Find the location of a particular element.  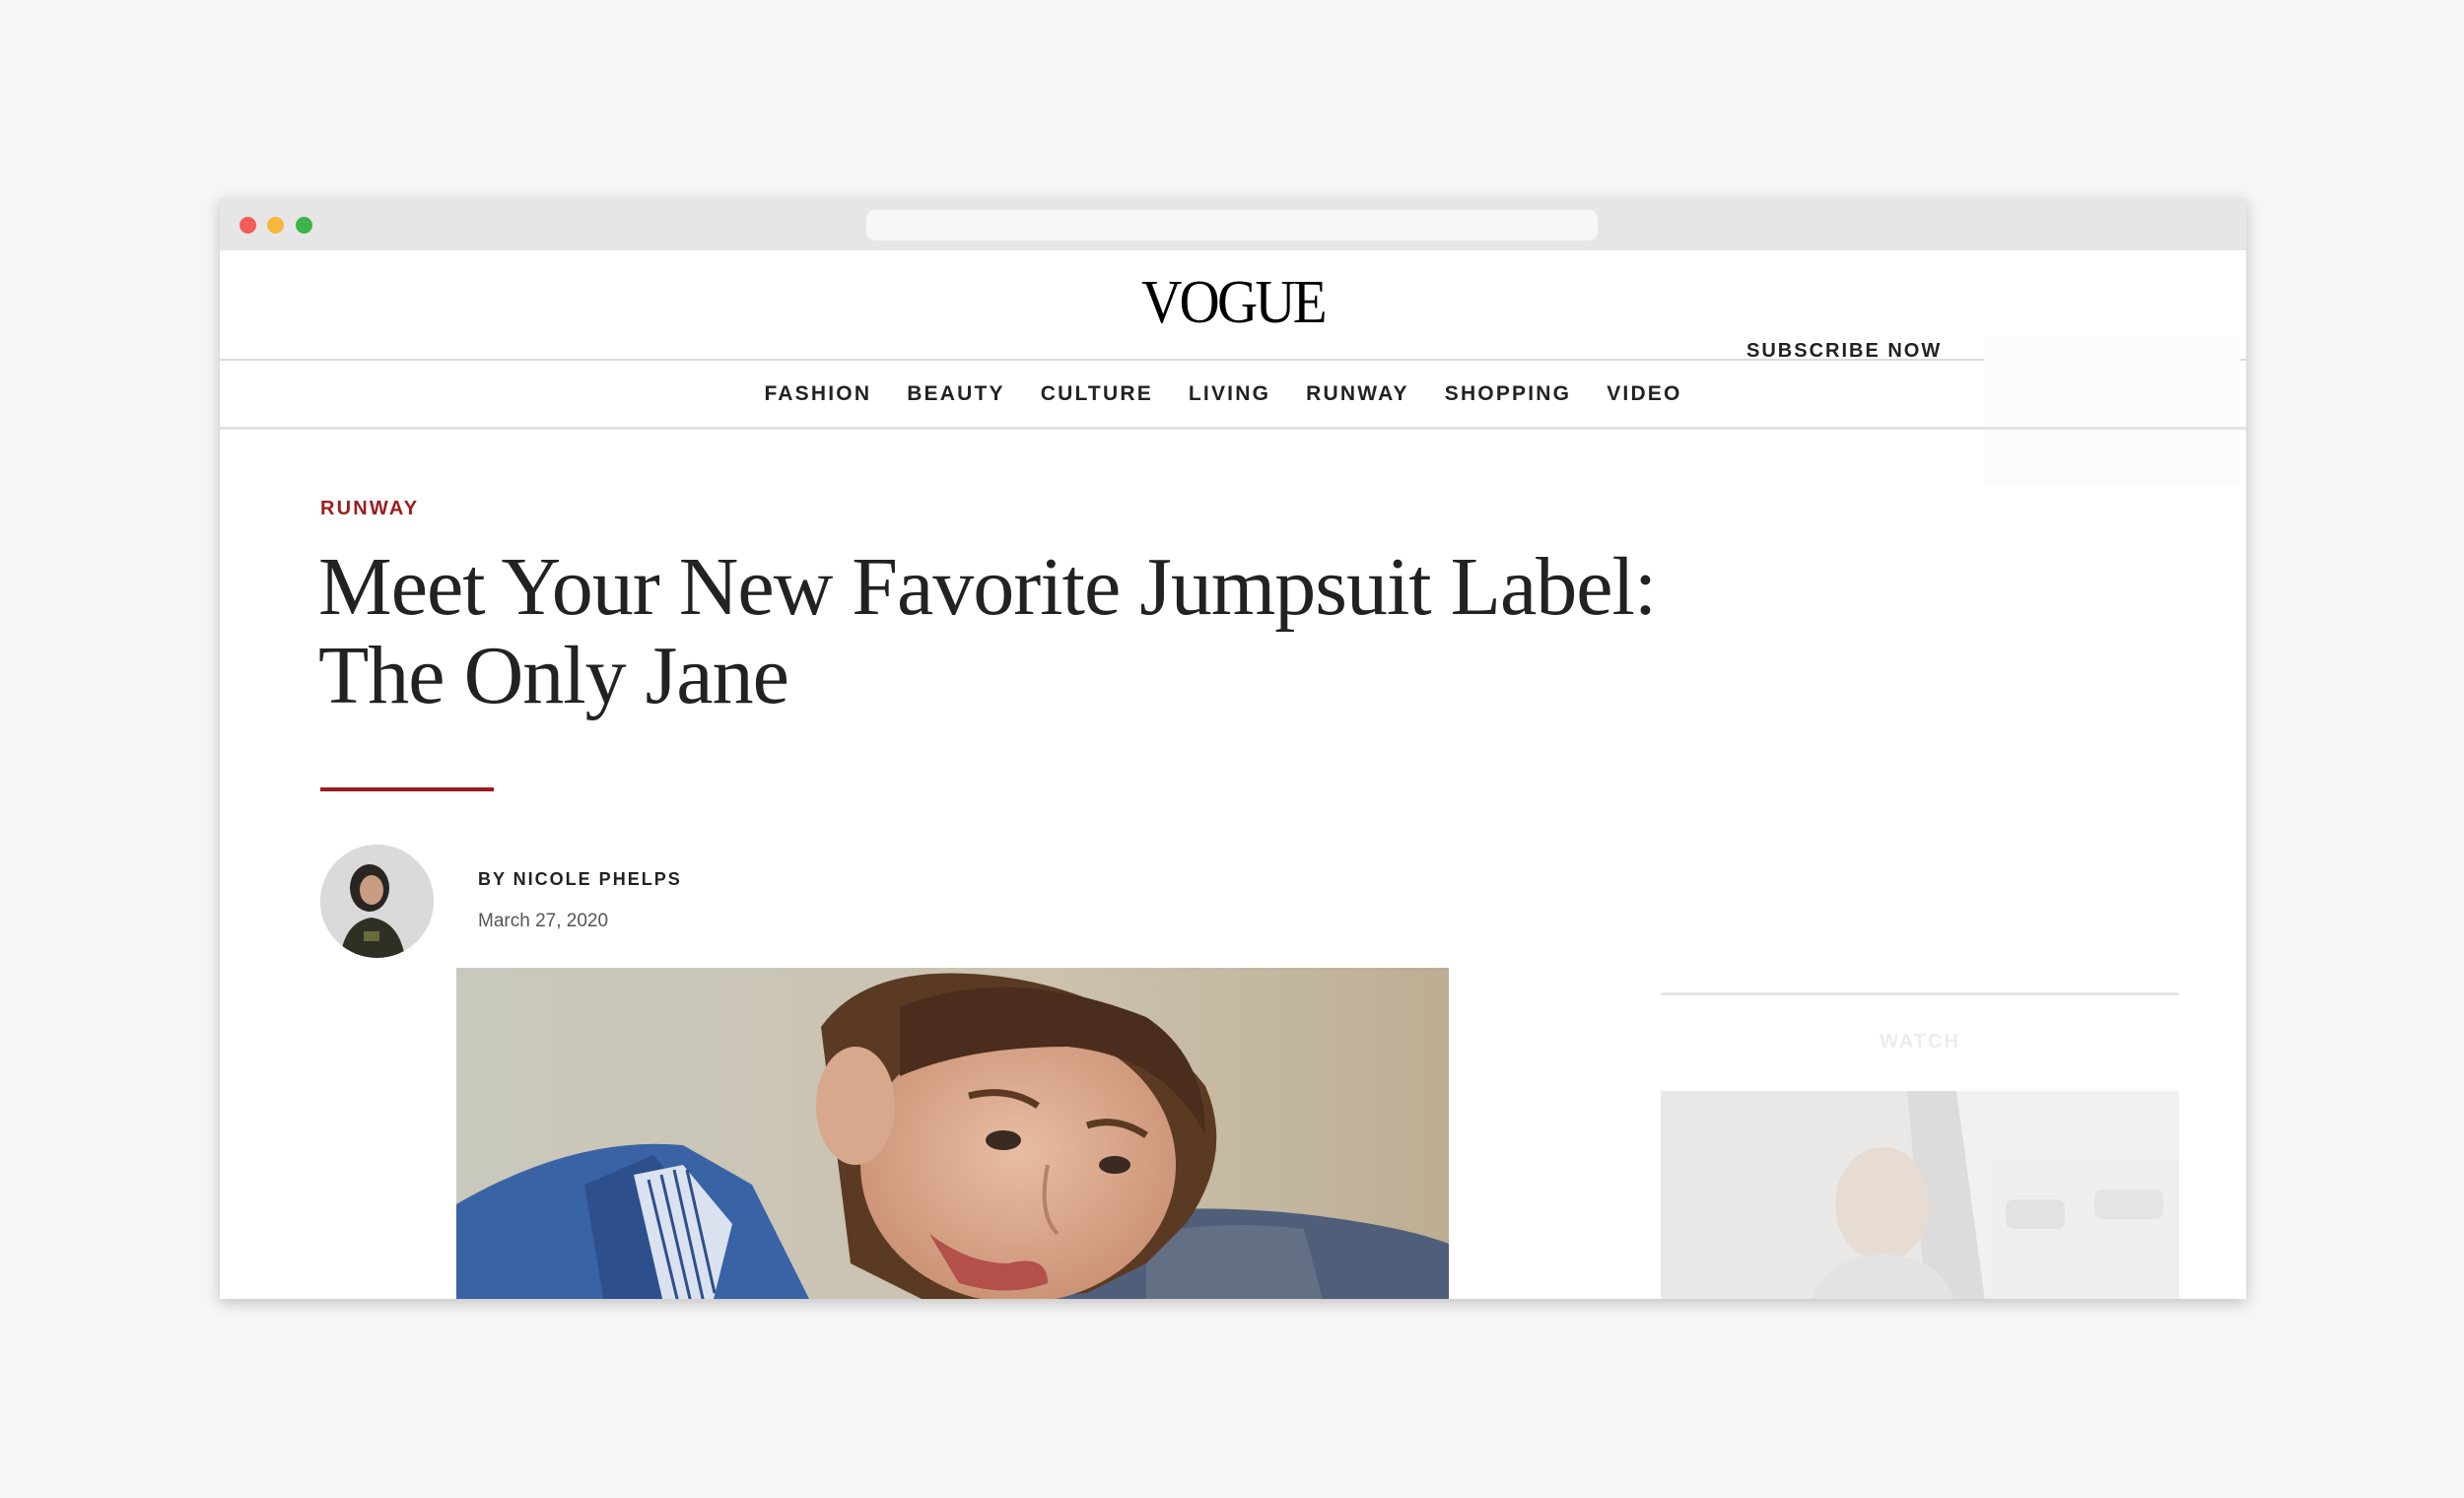

browser-titlebar is located at coordinates (1233, 224).